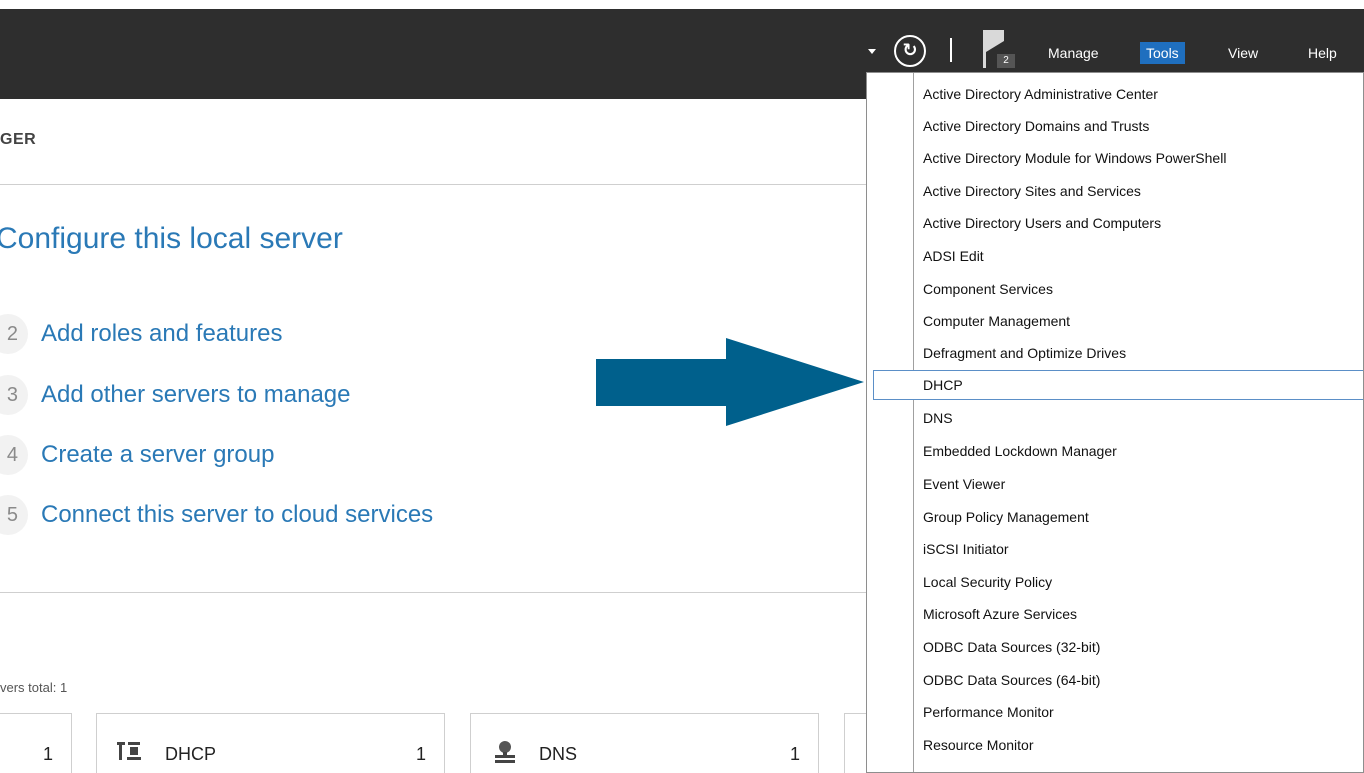 This screenshot has width=1364, height=773. I want to click on refresh-icon: ↻, so click(910, 51).